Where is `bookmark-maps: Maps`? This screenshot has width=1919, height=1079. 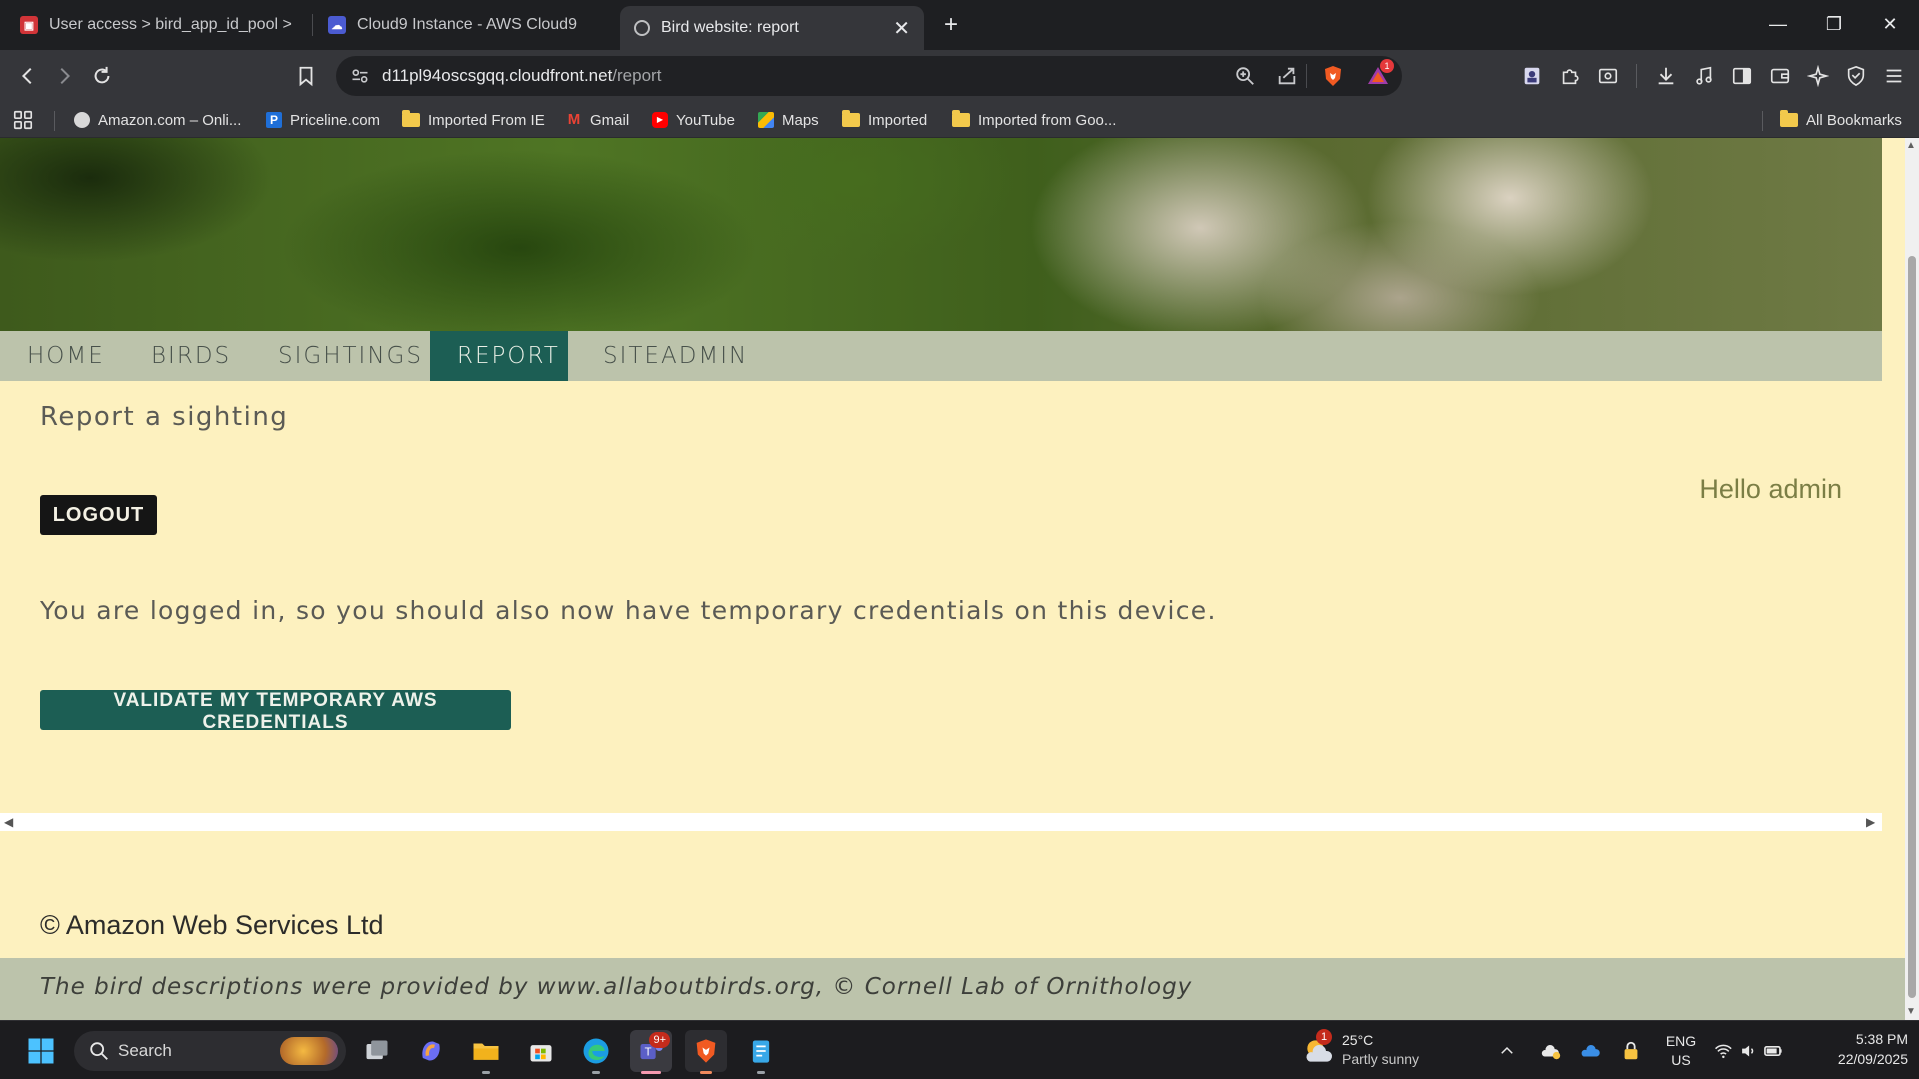 bookmark-maps: Maps is located at coordinates (788, 120).